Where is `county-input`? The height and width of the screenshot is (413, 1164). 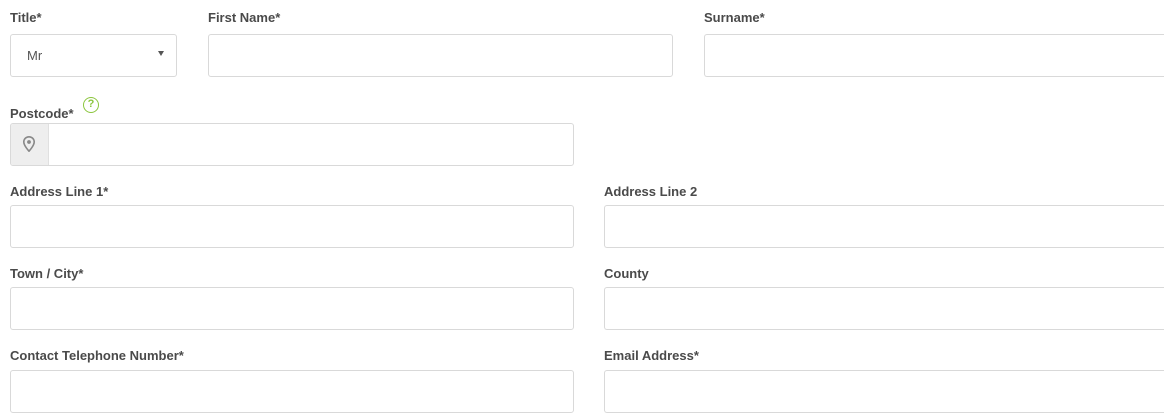
county-input is located at coordinates (884, 308).